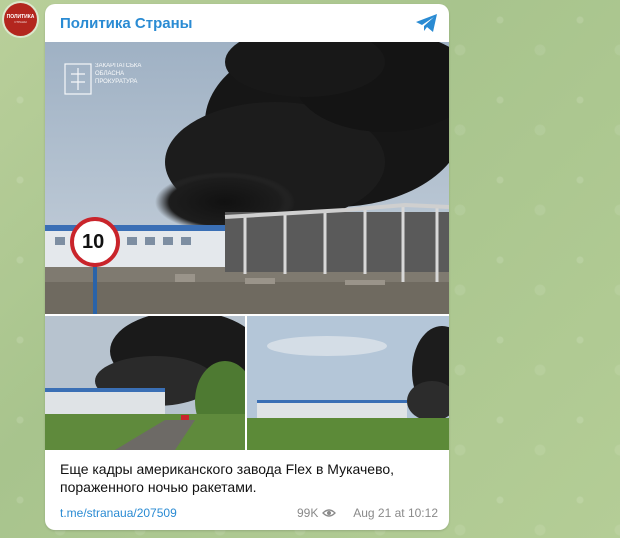 This screenshot has width=620, height=538. I want to click on prosecutor-watermark: ЗАКАРПАТСЬКА ОБЛАСНА ПРОКУРАТУРА, so click(118, 74).